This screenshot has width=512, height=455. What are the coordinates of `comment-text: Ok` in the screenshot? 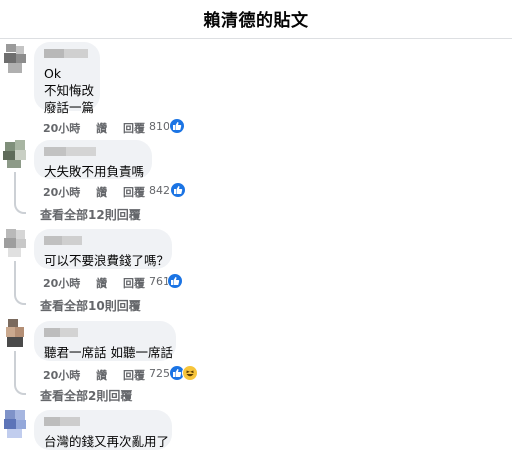 It's located at (53, 73).